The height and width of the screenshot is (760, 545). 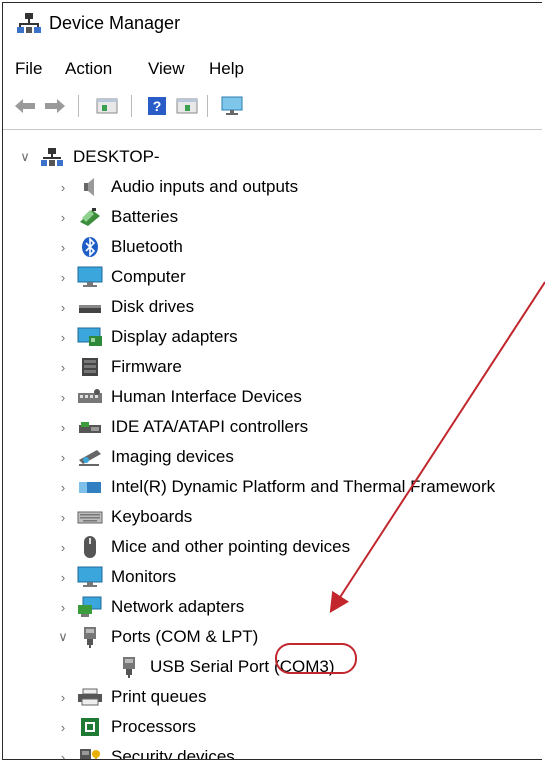 What do you see at coordinates (156, 637) in the screenshot?
I see `tree-item-ports: ∨ Ports (COM & LPT)` at bounding box center [156, 637].